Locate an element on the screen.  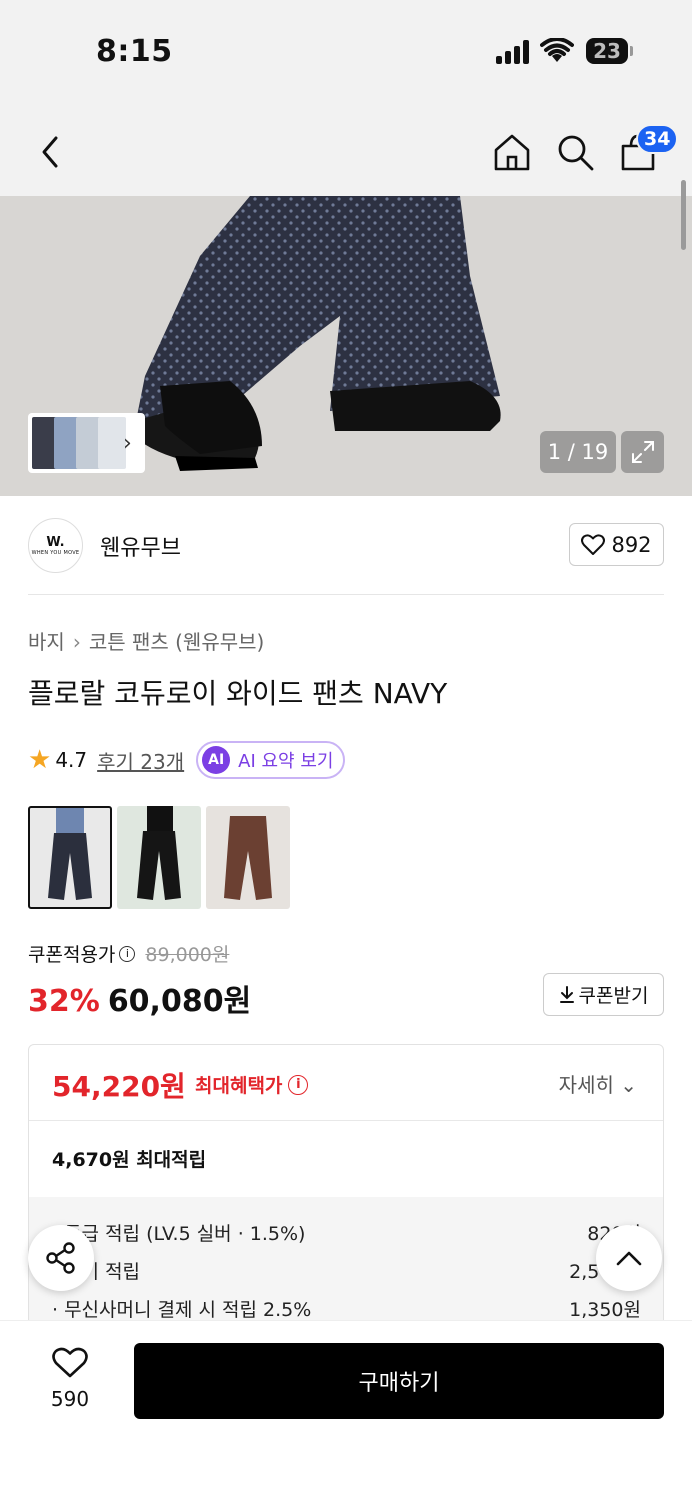
chevron-up-icon is located at coordinates (629, 1258).